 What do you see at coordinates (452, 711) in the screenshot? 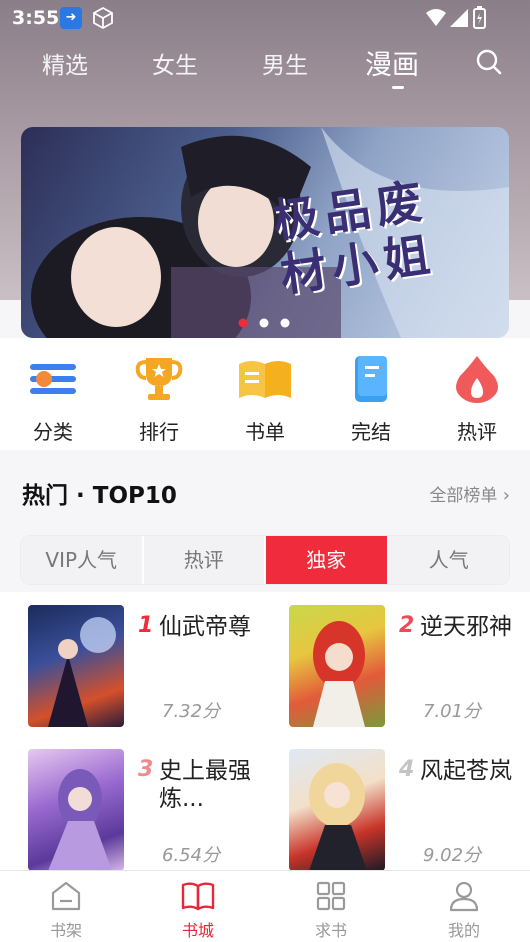
I see `book-score: 7.01分` at bounding box center [452, 711].